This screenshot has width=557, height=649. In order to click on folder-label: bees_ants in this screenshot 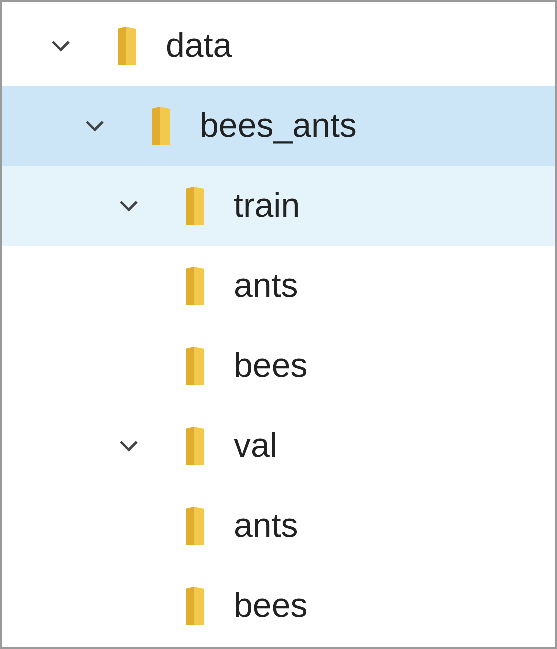, I will do `click(278, 126)`.